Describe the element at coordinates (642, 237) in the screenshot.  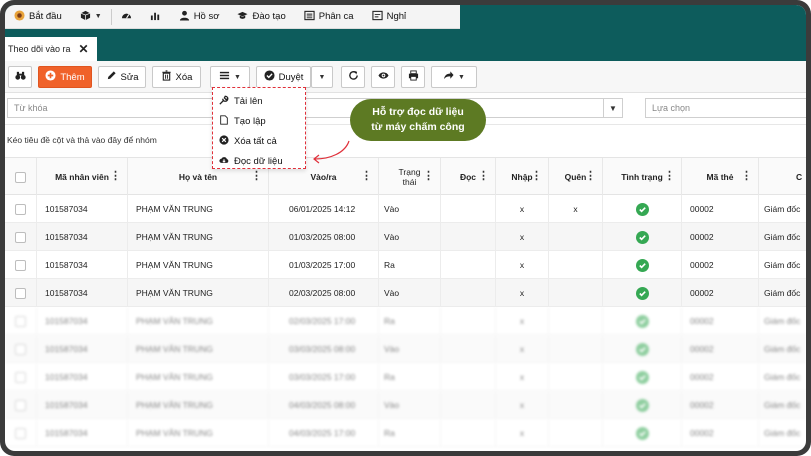
I see `condition-cell` at that location.